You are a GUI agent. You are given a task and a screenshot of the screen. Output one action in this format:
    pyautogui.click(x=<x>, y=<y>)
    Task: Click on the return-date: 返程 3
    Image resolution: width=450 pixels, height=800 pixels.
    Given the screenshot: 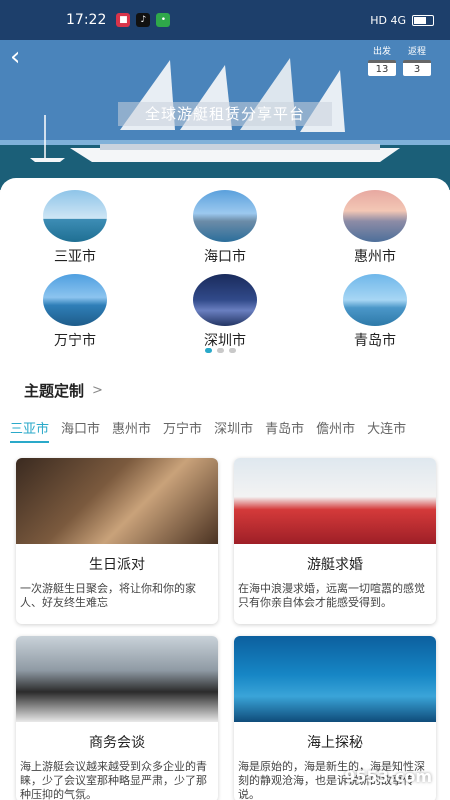 What is the action you would take?
    pyautogui.click(x=417, y=61)
    